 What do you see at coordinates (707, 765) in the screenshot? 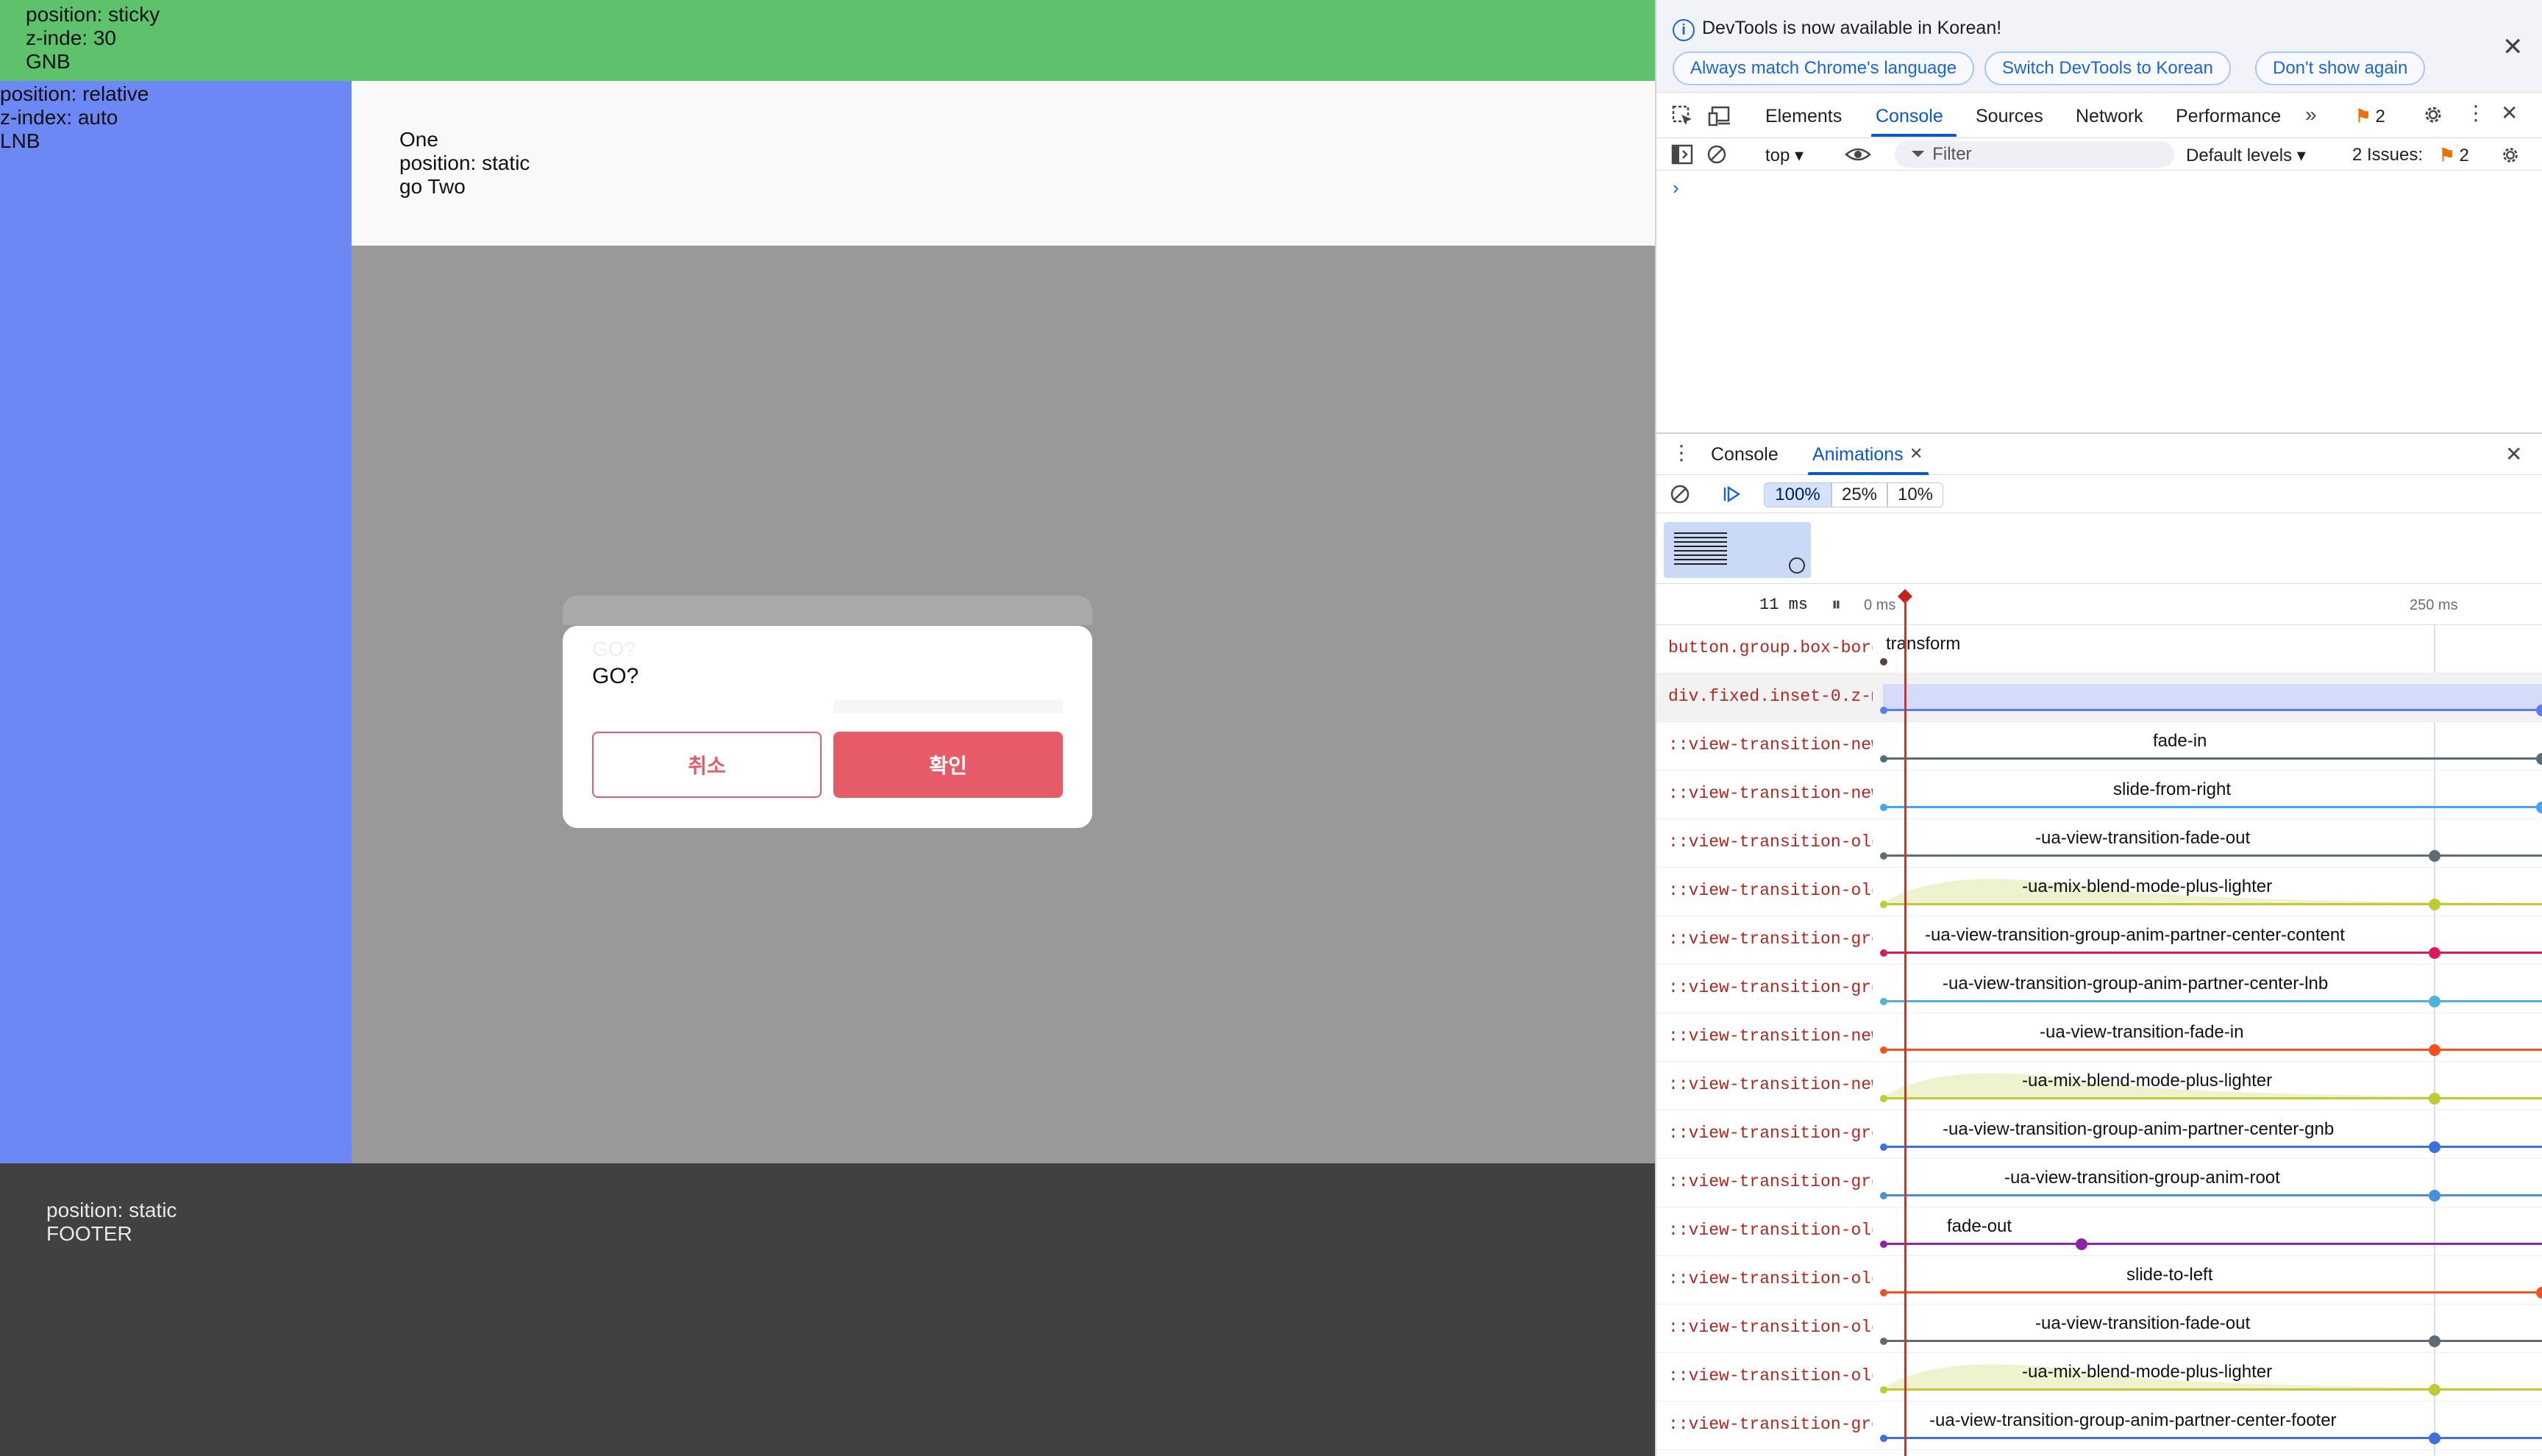
I see `cancel-button: 취소` at bounding box center [707, 765].